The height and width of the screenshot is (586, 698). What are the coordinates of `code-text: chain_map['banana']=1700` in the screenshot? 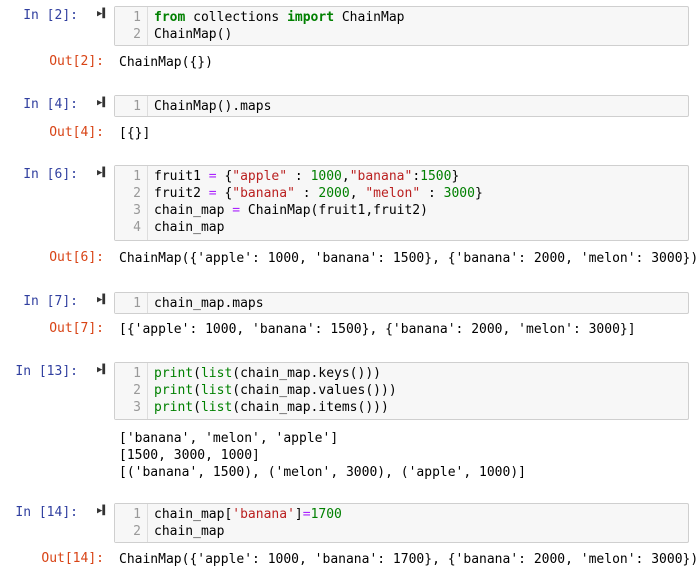 It's located at (248, 514).